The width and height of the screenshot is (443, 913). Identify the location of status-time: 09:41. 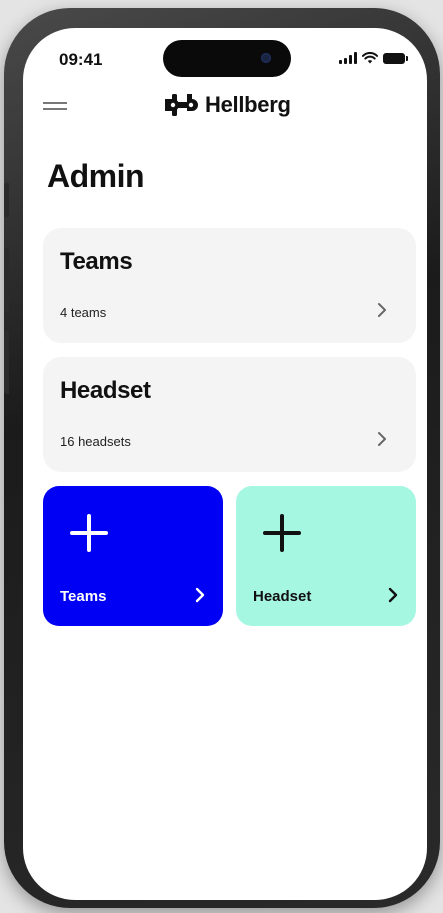
(81, 59).